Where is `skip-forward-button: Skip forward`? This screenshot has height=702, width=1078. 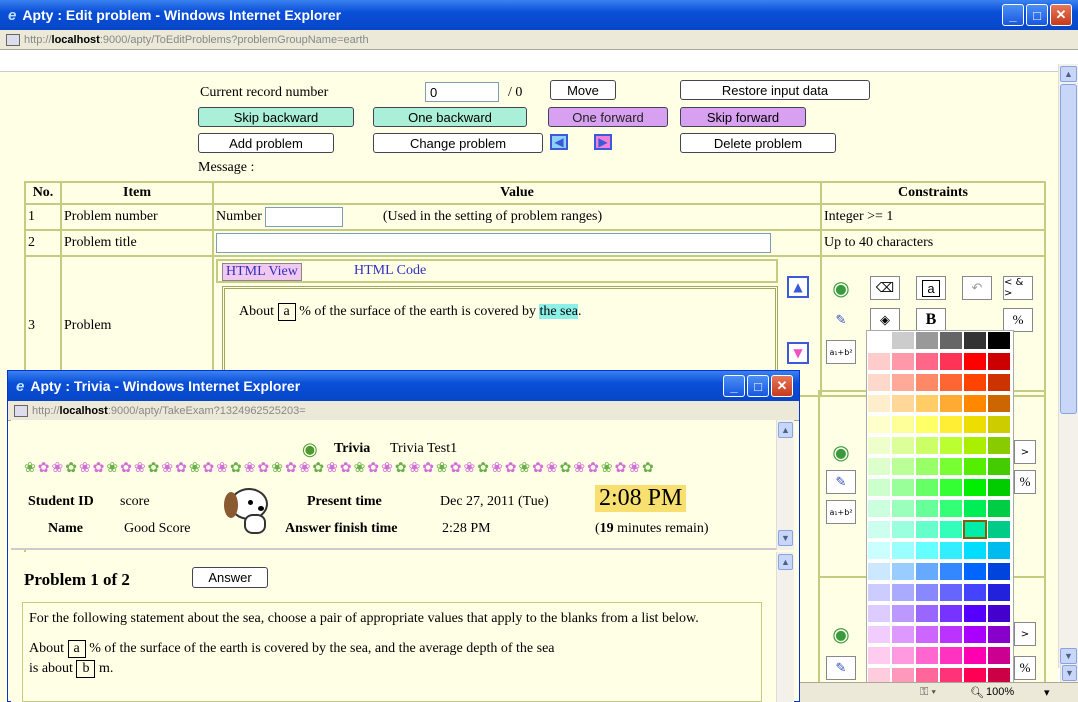 skip-forward-button: Skip forward is located at coordinates (743, 117).